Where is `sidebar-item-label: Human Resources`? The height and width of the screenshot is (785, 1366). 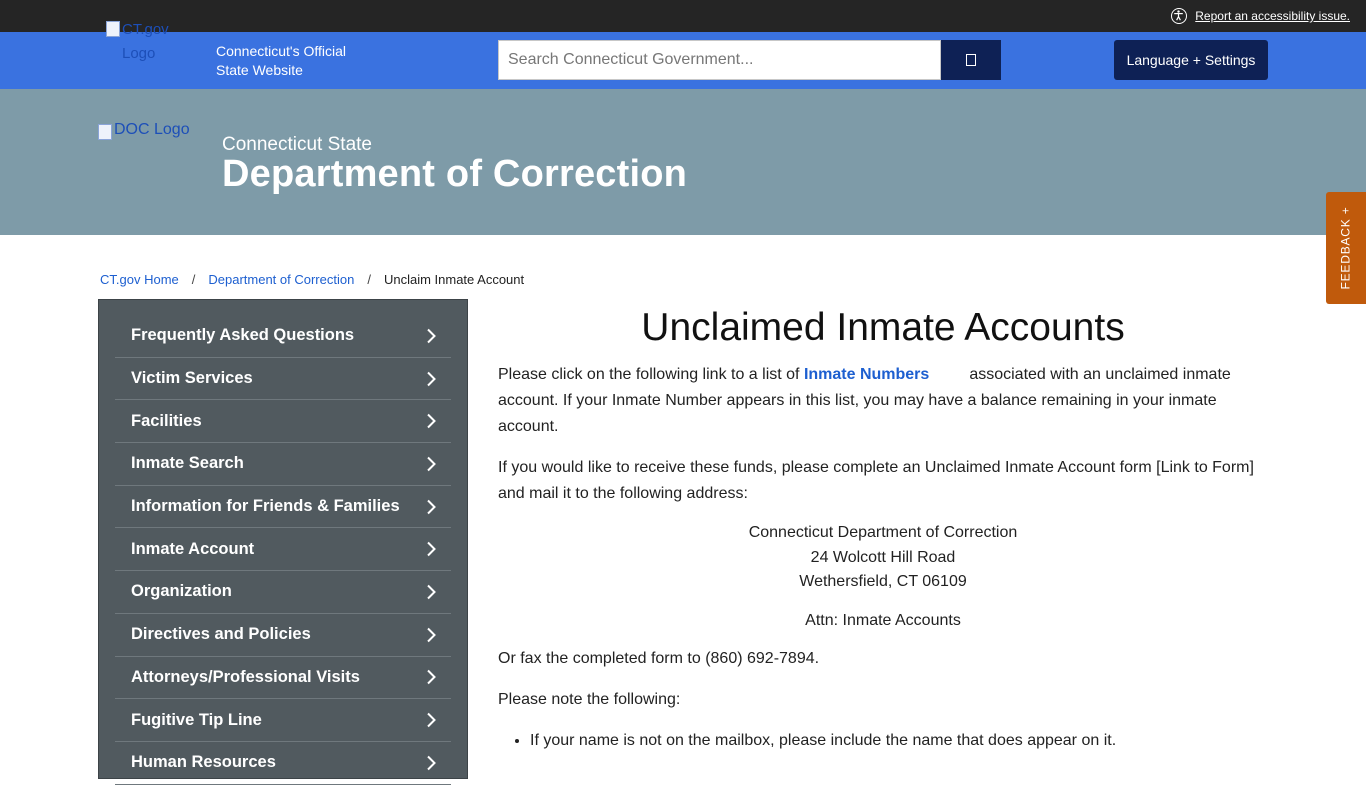 sidebar-item-label: Human Resources is located at coordinates (203, 762).